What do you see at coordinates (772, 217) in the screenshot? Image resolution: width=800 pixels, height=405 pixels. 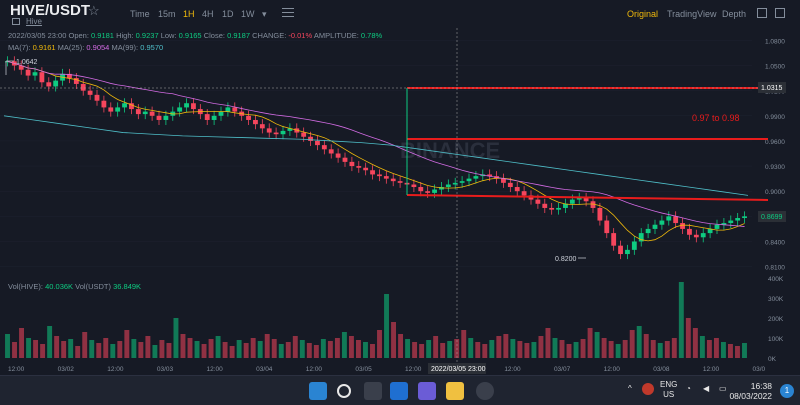 I see `svg-text: 0.8699` at bounding box center [772, 217].